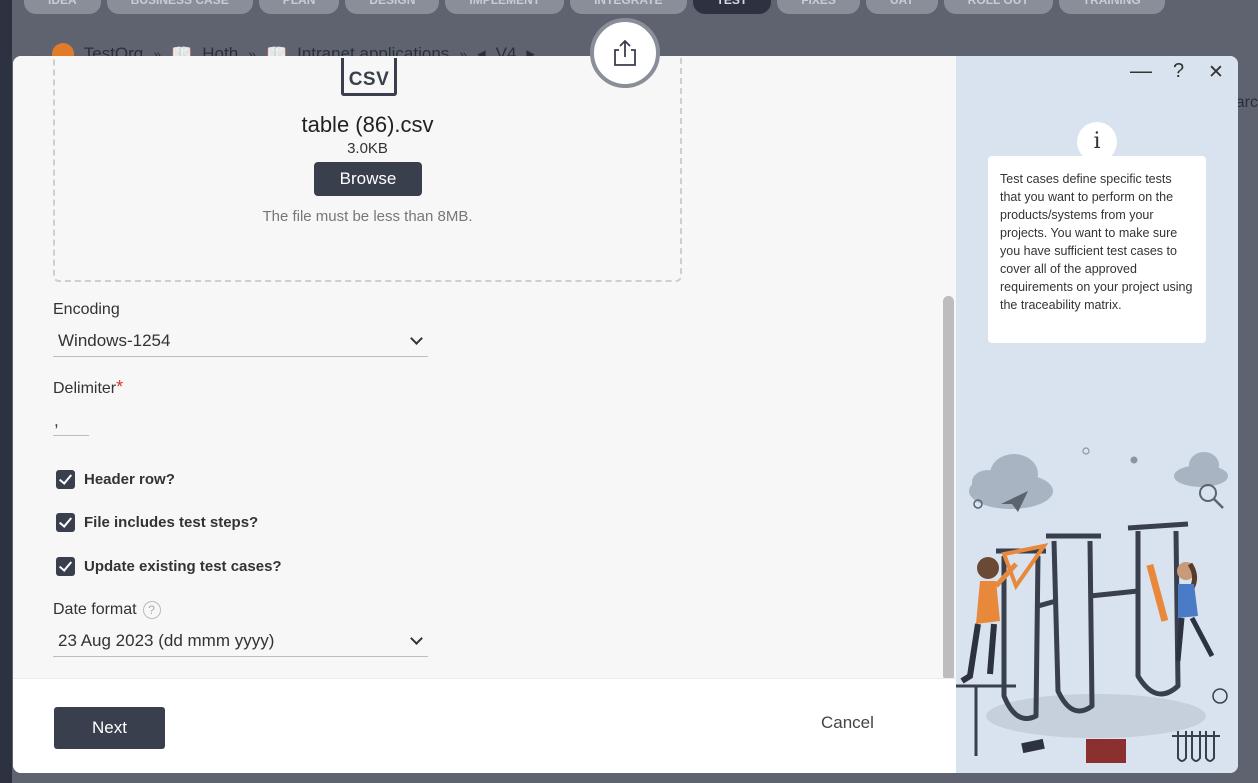 This screenshot has width=1258, height=783. What do you see at coordinates (1178, 71) in the screenshot?
I see `help-question-icon: ?` at bounding box center [1178, 71].